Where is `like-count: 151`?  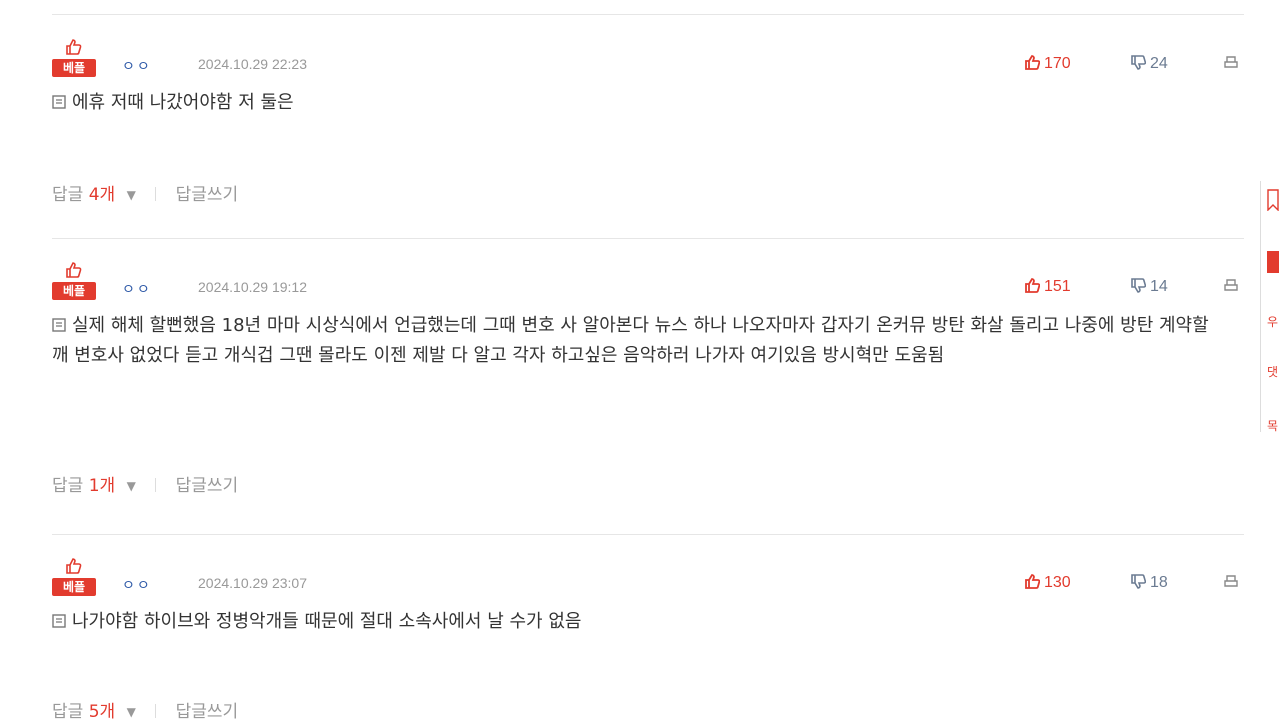
like-count: 151 is located at coordinates (1057, 286).